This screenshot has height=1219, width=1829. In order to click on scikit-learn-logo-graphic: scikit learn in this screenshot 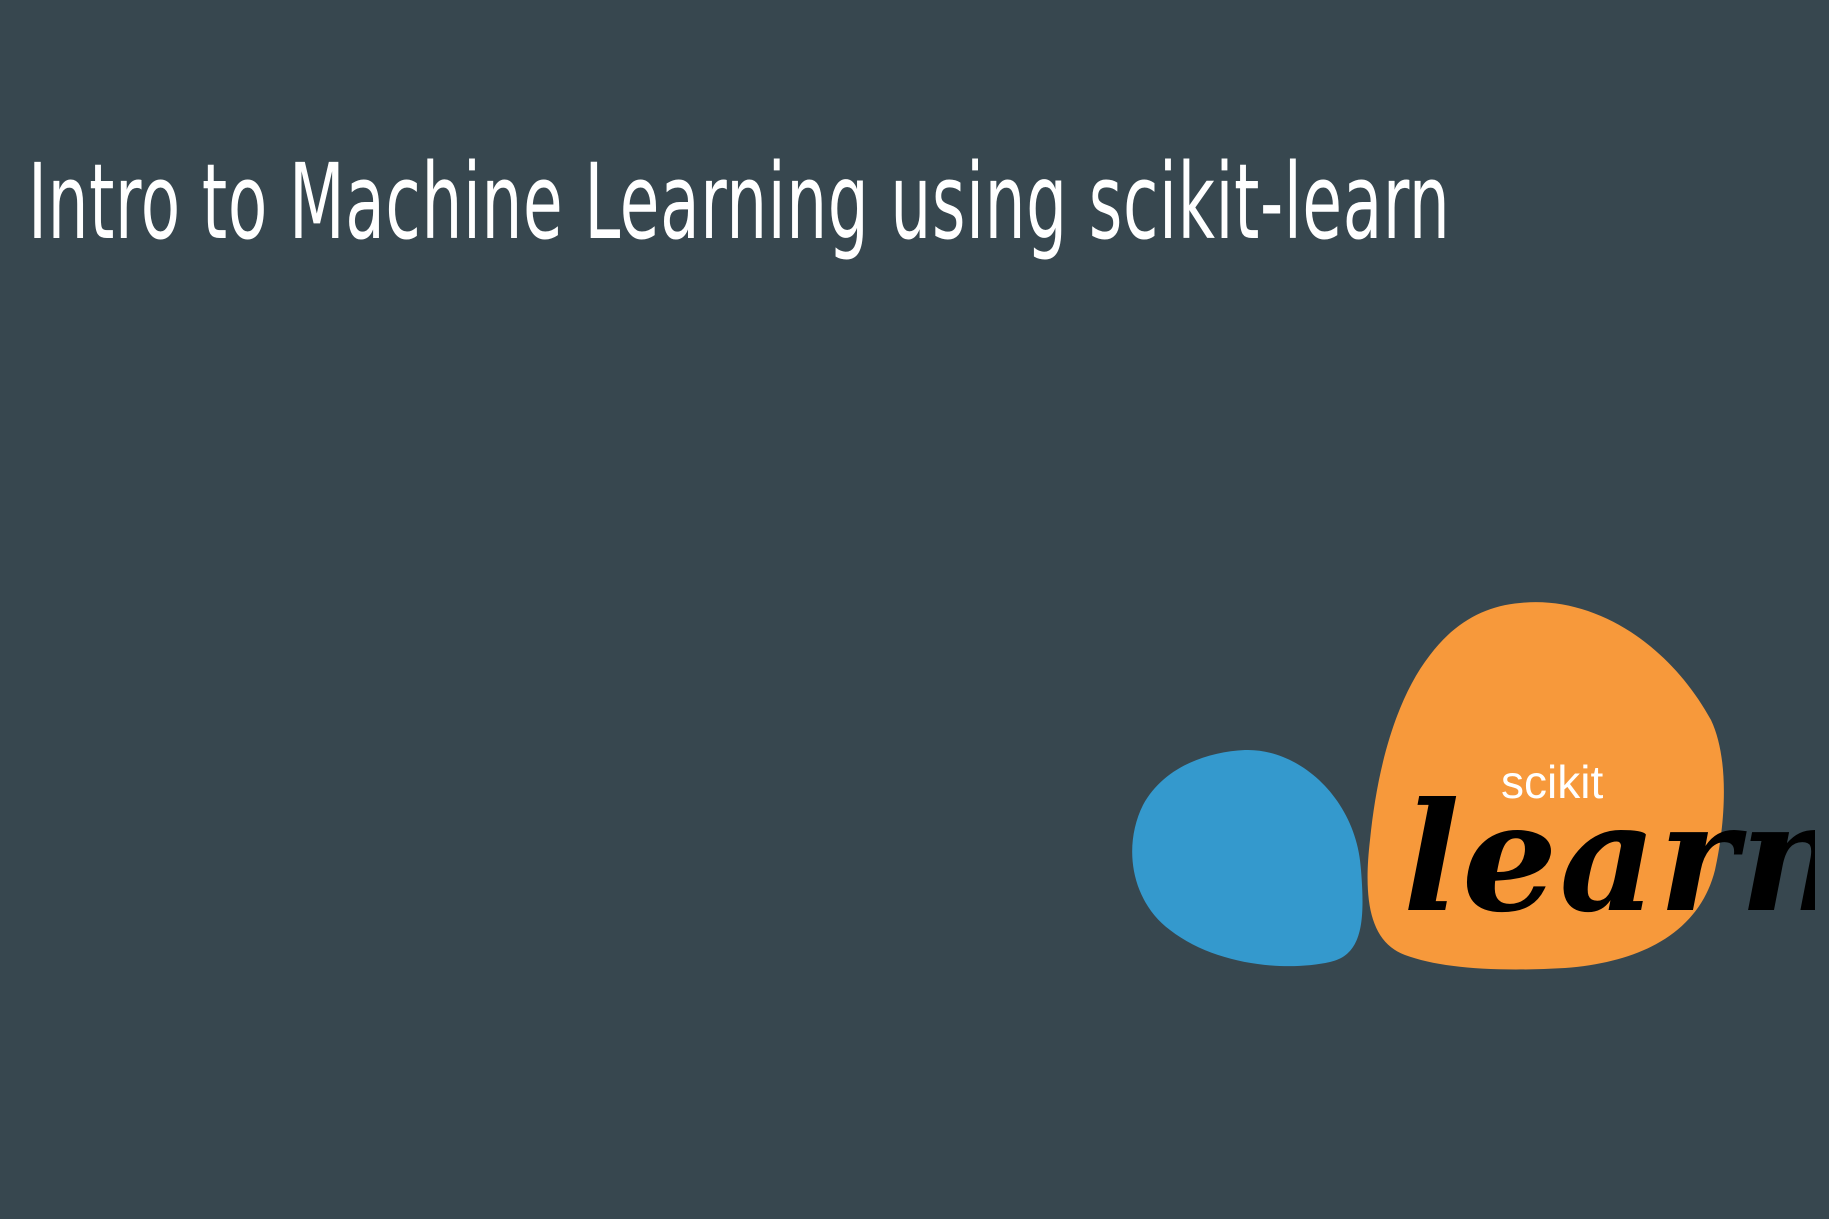, I will do `click(1473, 786)`.